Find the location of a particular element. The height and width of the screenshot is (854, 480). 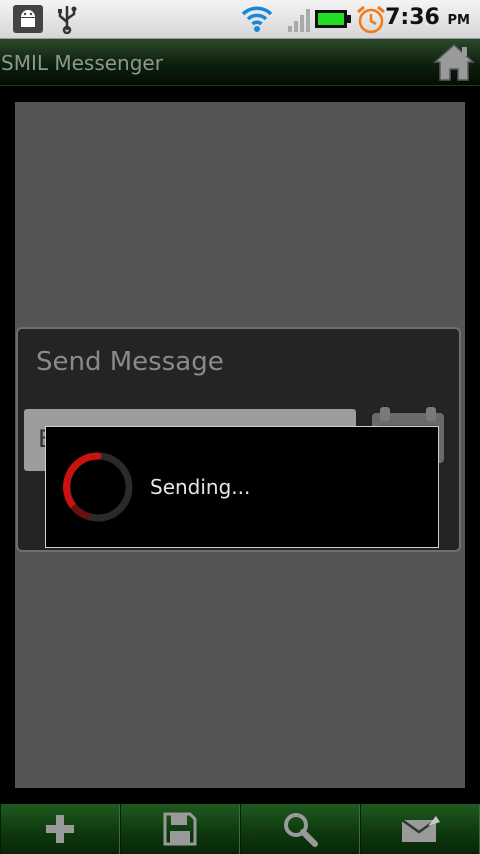

battery-icon is located at coordinates (333, 21).